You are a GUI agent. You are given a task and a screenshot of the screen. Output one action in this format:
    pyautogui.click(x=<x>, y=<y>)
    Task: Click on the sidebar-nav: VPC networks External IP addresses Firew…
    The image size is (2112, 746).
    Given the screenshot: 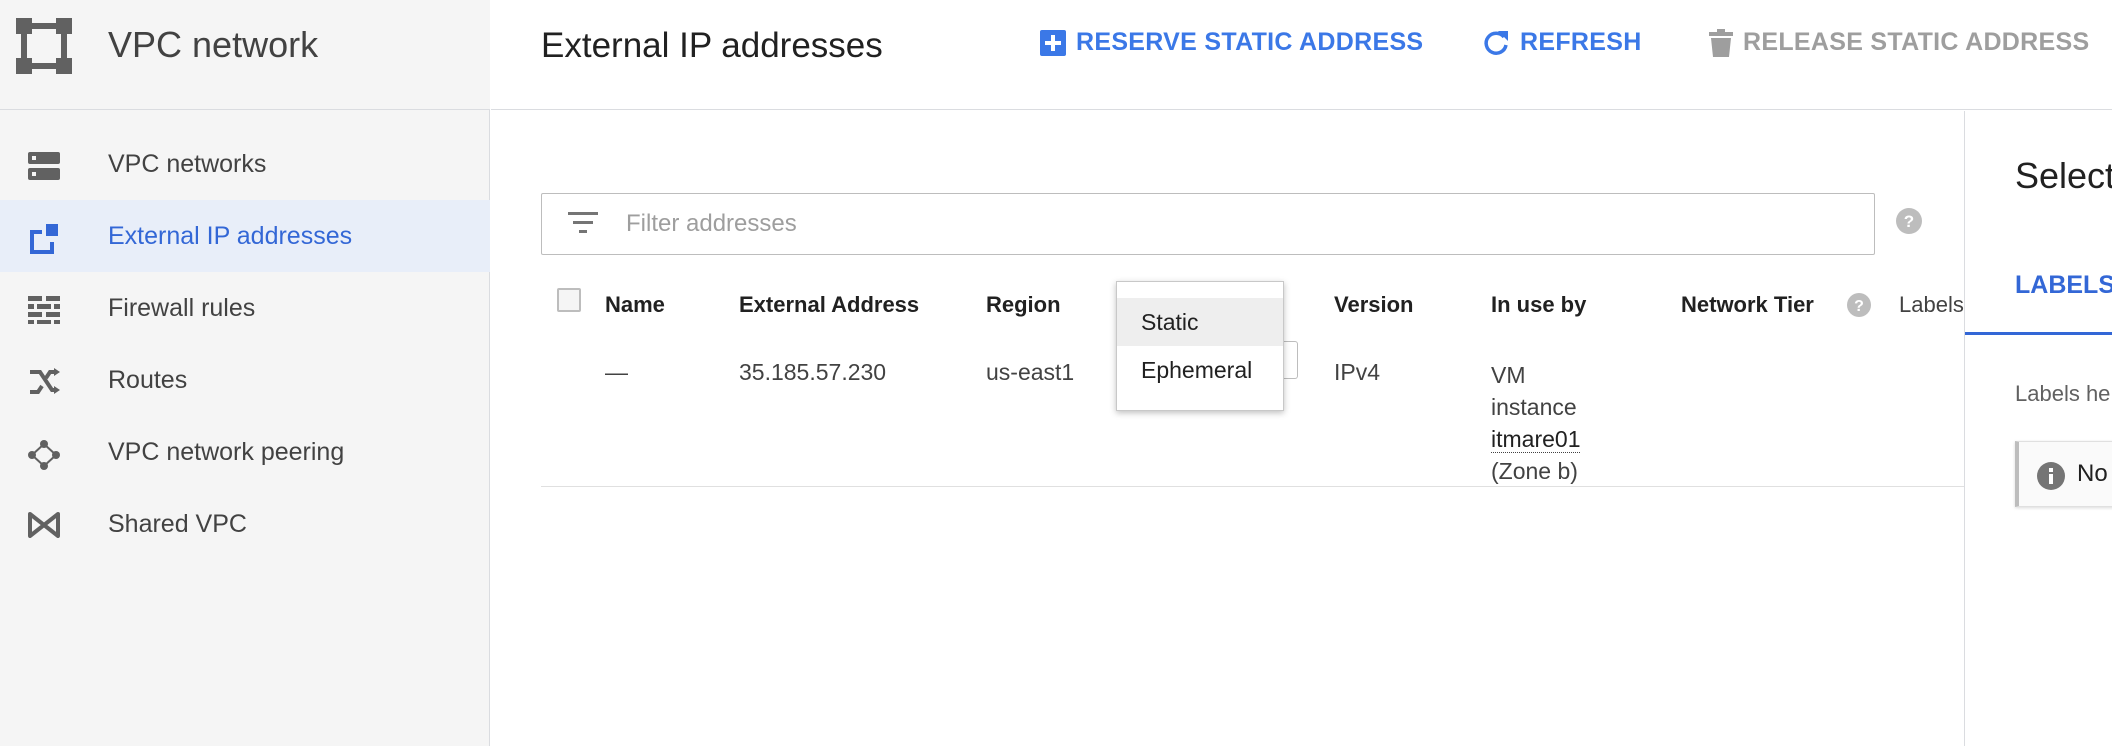 What is the action you would take?
    pyautogui.click(x=245, y=344)
    